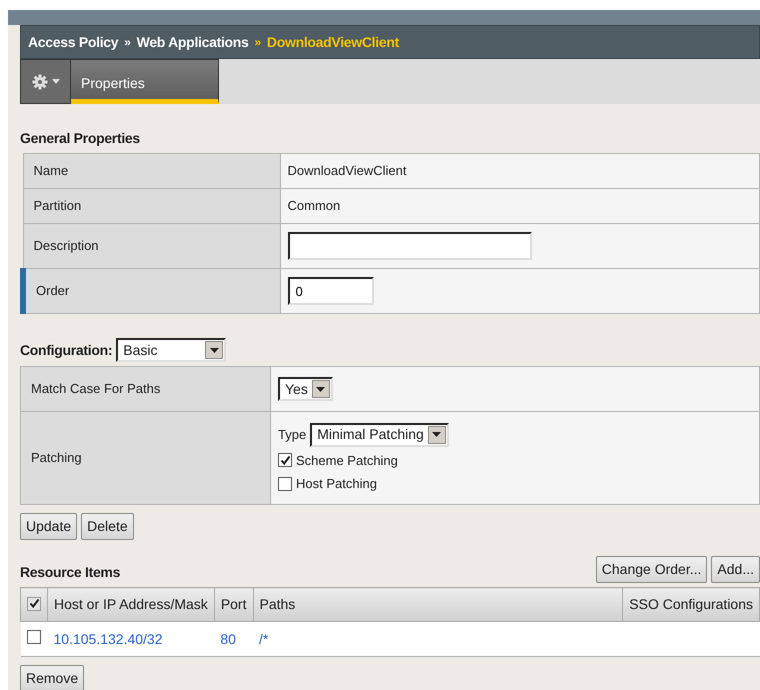 The height and width of the screenshot is (690, 760). Describe the element at coordinates (52, 677) in the screenshot. I see `form-button: Remove` at that location.